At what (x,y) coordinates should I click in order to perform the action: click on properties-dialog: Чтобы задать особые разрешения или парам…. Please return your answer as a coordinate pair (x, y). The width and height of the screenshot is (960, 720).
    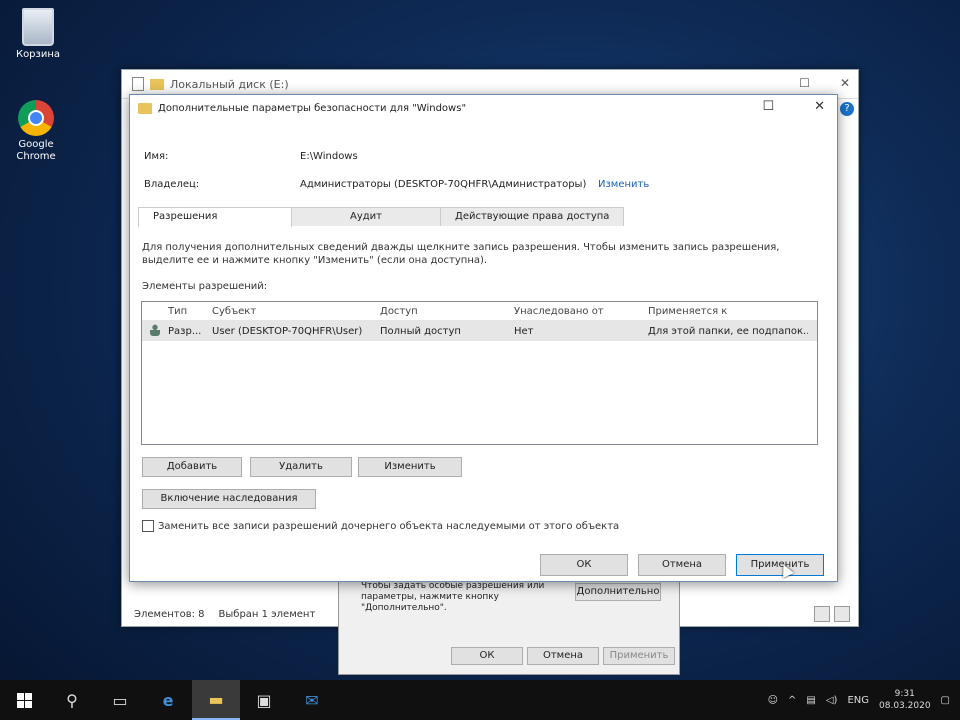
    Looking at the image, I should click on (509, 625).